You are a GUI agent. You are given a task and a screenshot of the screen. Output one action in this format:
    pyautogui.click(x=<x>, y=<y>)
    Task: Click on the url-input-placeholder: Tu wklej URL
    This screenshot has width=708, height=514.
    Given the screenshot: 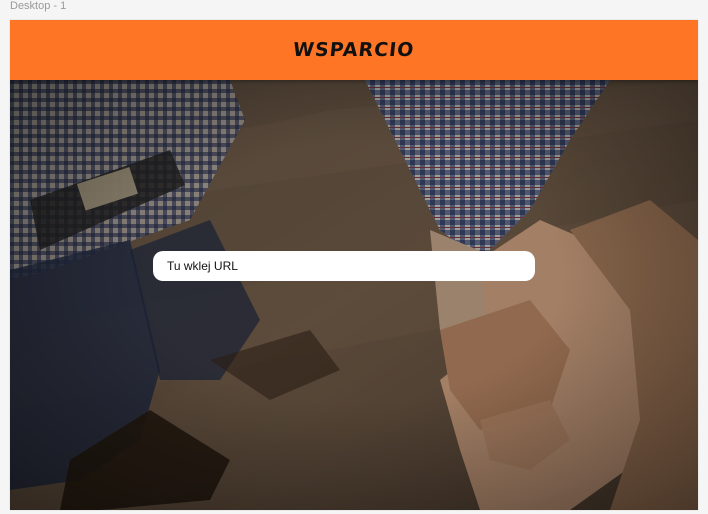 What is the action you would take?
    pyautogui.click(x=202, y=266)
    